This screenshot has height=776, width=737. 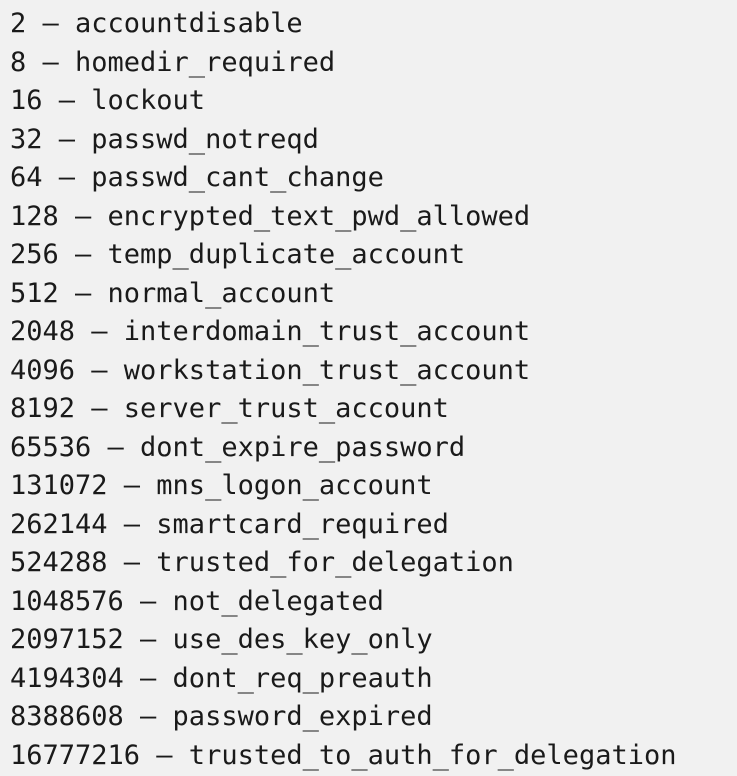 What do you see at coordinates (229, 408) in the screenshot?
I see `code-line: 8192 – server_trust_account` at bounding box center [229, 408].